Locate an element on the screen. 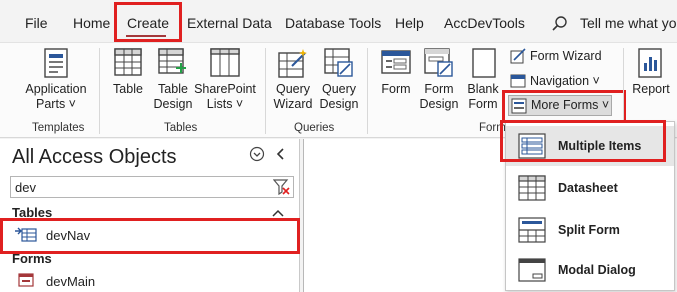 The image size is (677, 292). create-tab-highlight is located at coordinates (148, 22).